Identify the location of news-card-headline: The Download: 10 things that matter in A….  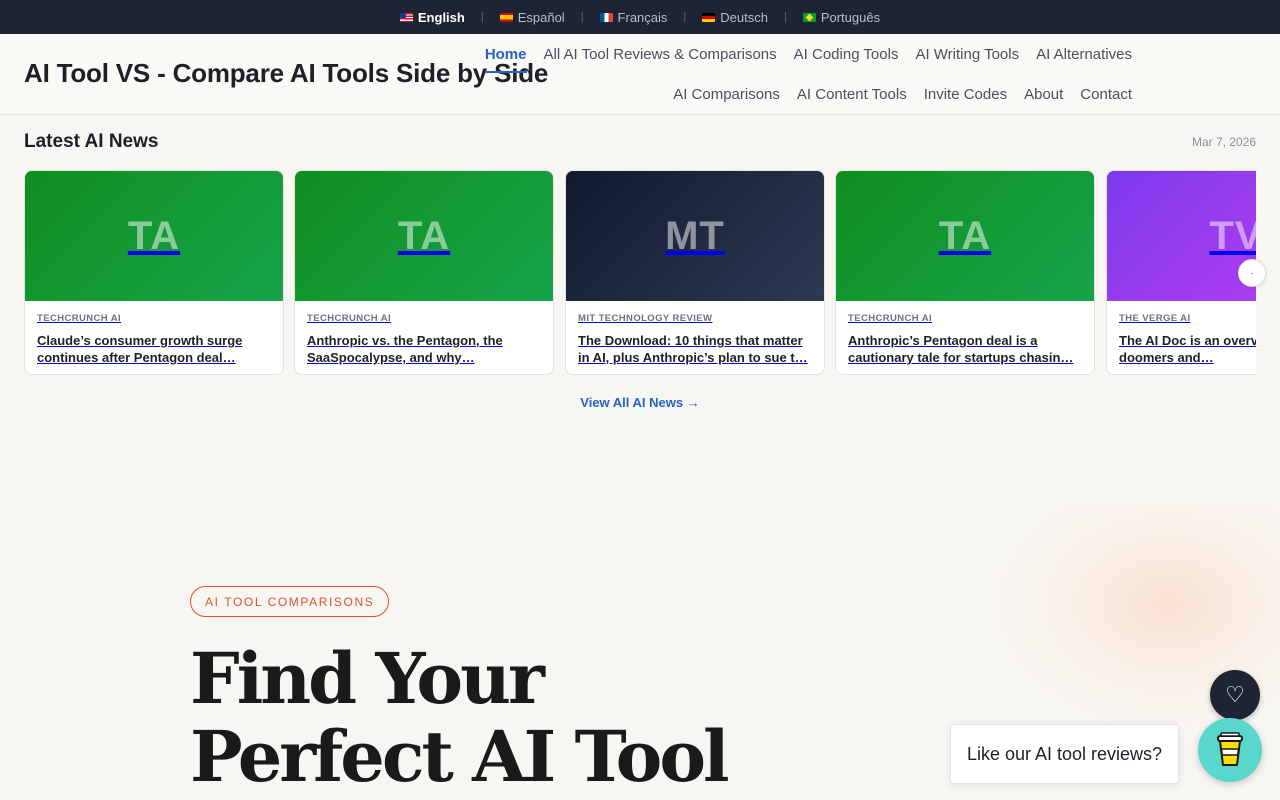
(693, 349).